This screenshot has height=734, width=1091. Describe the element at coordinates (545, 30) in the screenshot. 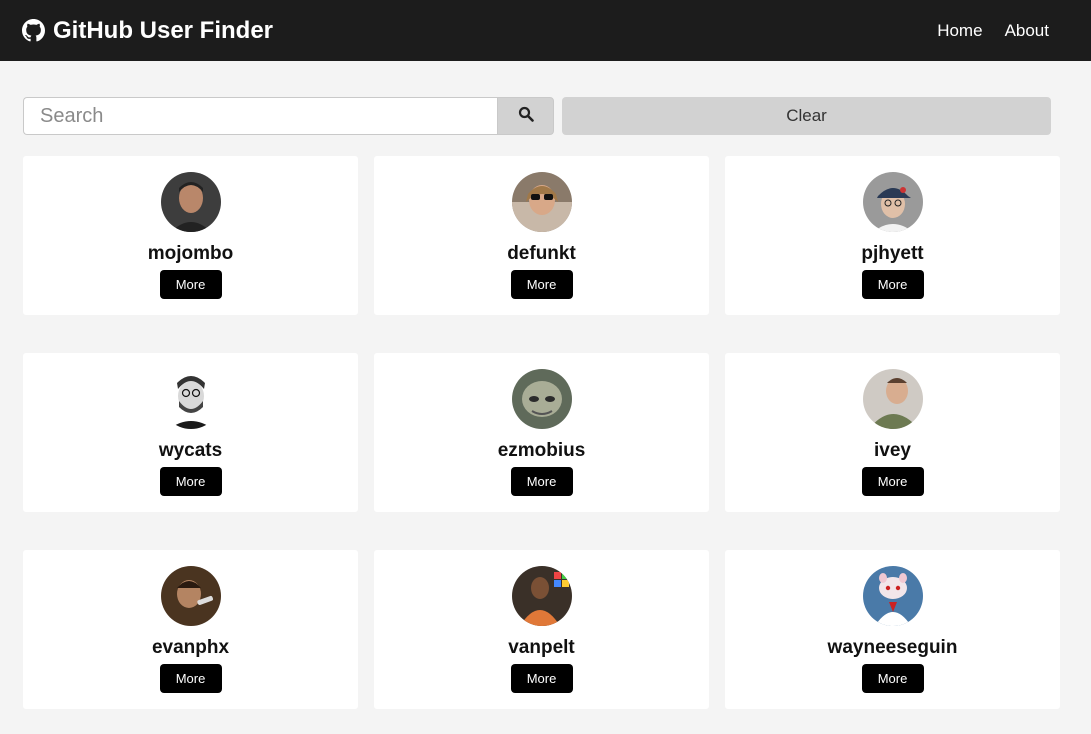

I see `navbar: GitHub User Finder Home About` at that location.